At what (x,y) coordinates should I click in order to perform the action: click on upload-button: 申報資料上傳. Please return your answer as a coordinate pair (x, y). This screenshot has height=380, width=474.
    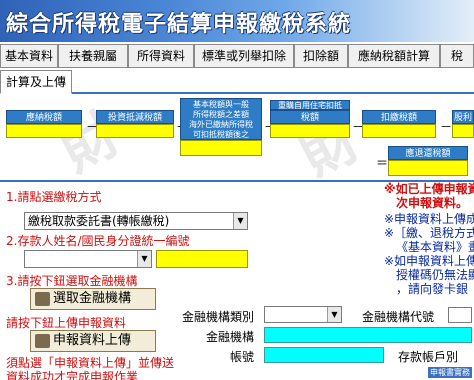
    Looking at the image, I should click on (93, 341).